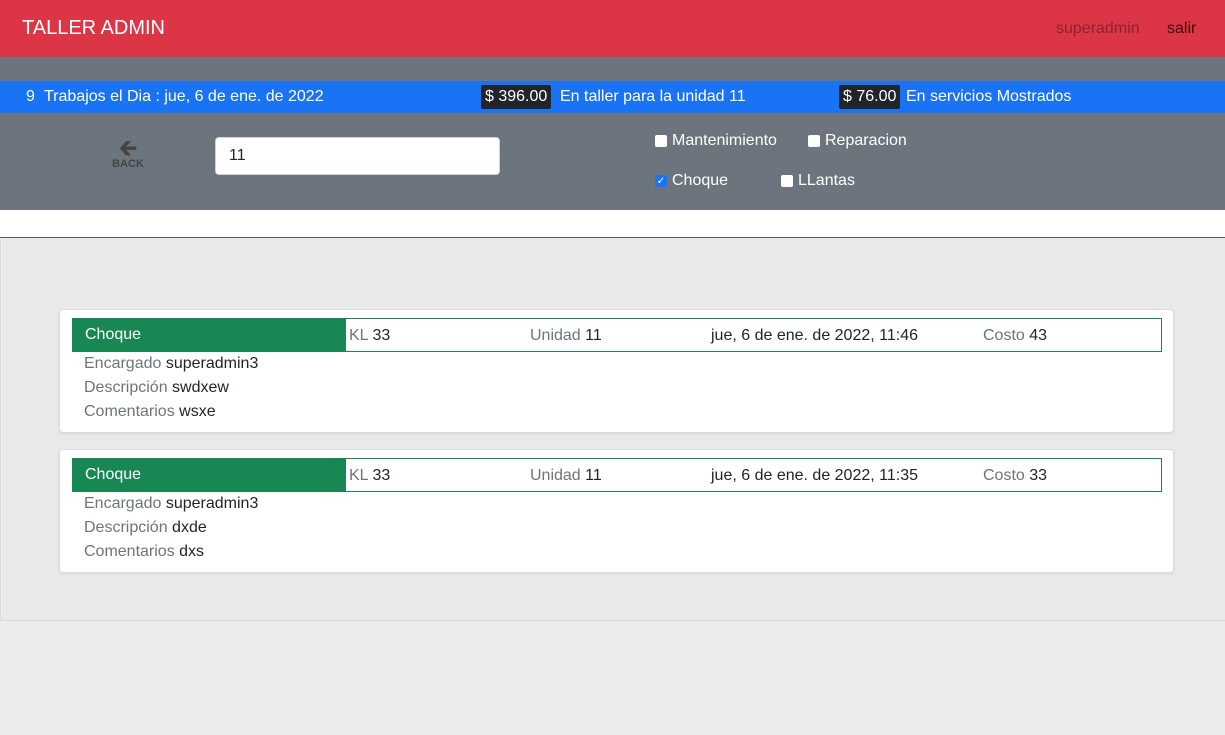 The height and width of the screenshot is (735, 1225). What do you see at coordinates (30, 96) in the screenshot?
I see `jobs-count: 9` at bounding box center [30, 96].